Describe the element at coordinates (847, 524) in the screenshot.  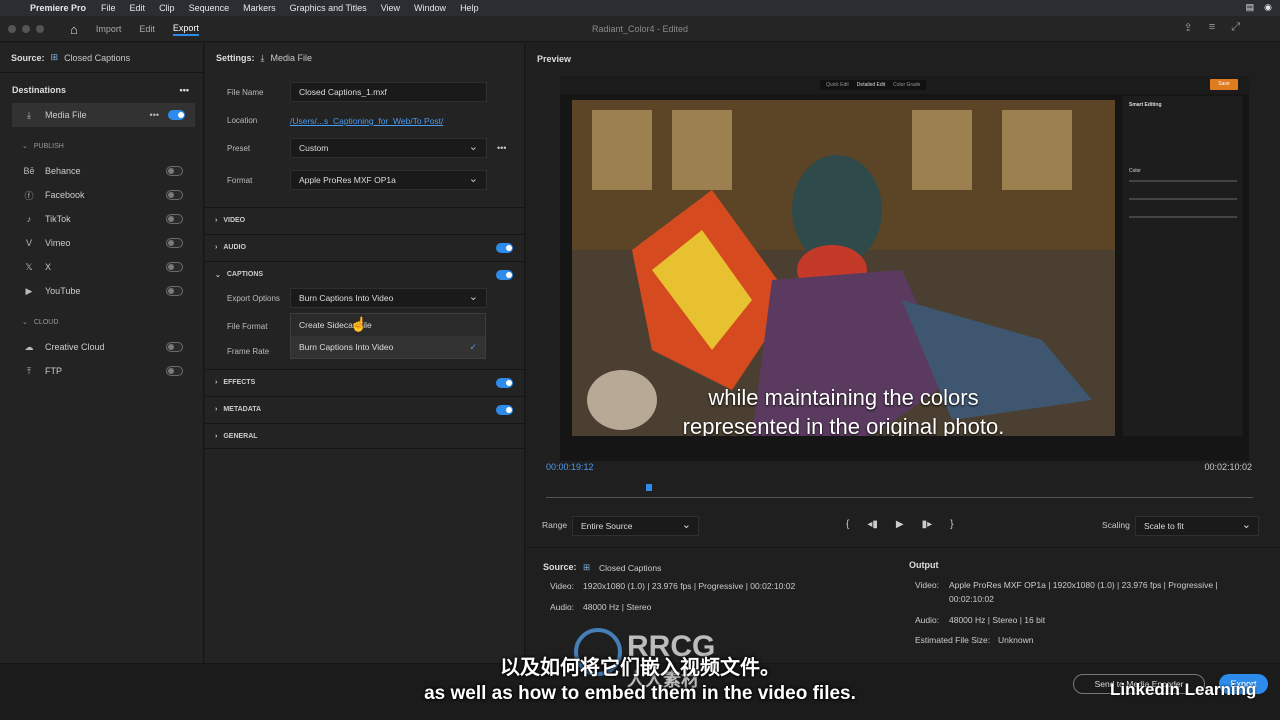
I see `mark-in-icon: {` at that location.